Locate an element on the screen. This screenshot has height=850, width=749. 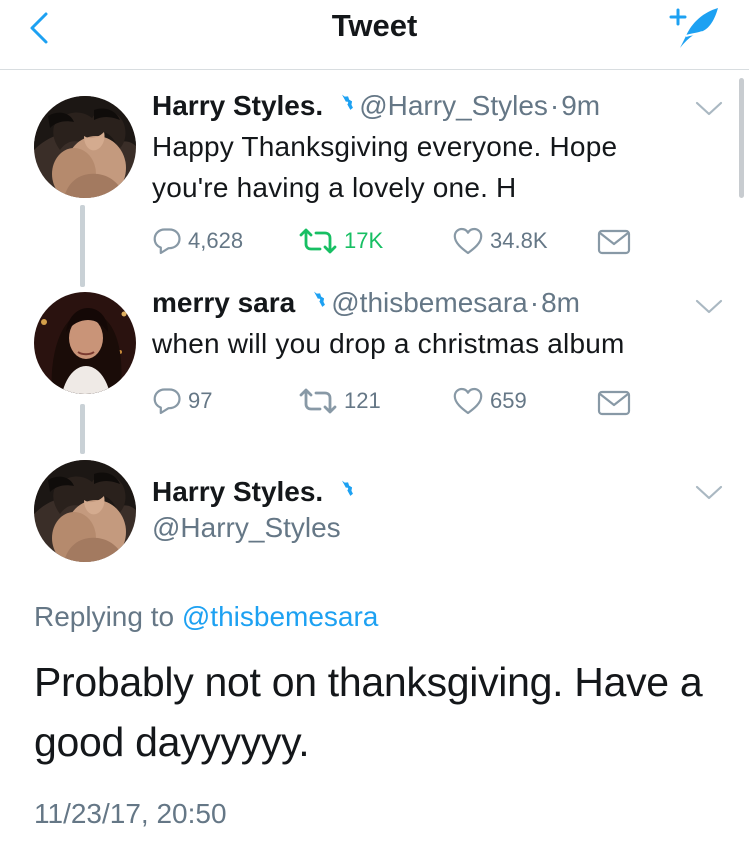
focused-tweet-name-row: Harry Styles. is located at coordinates (255, 494).